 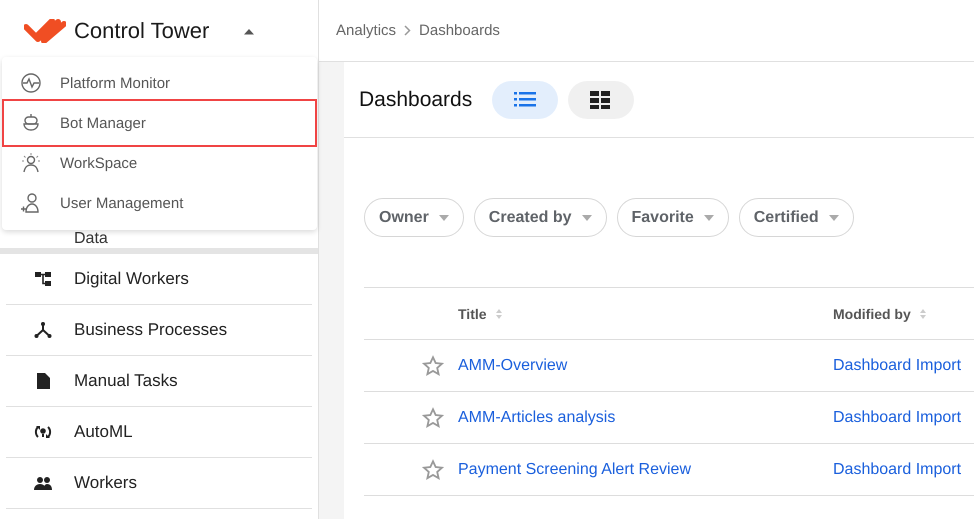 I want to click on logo-icon, so click(x=45, y=31).